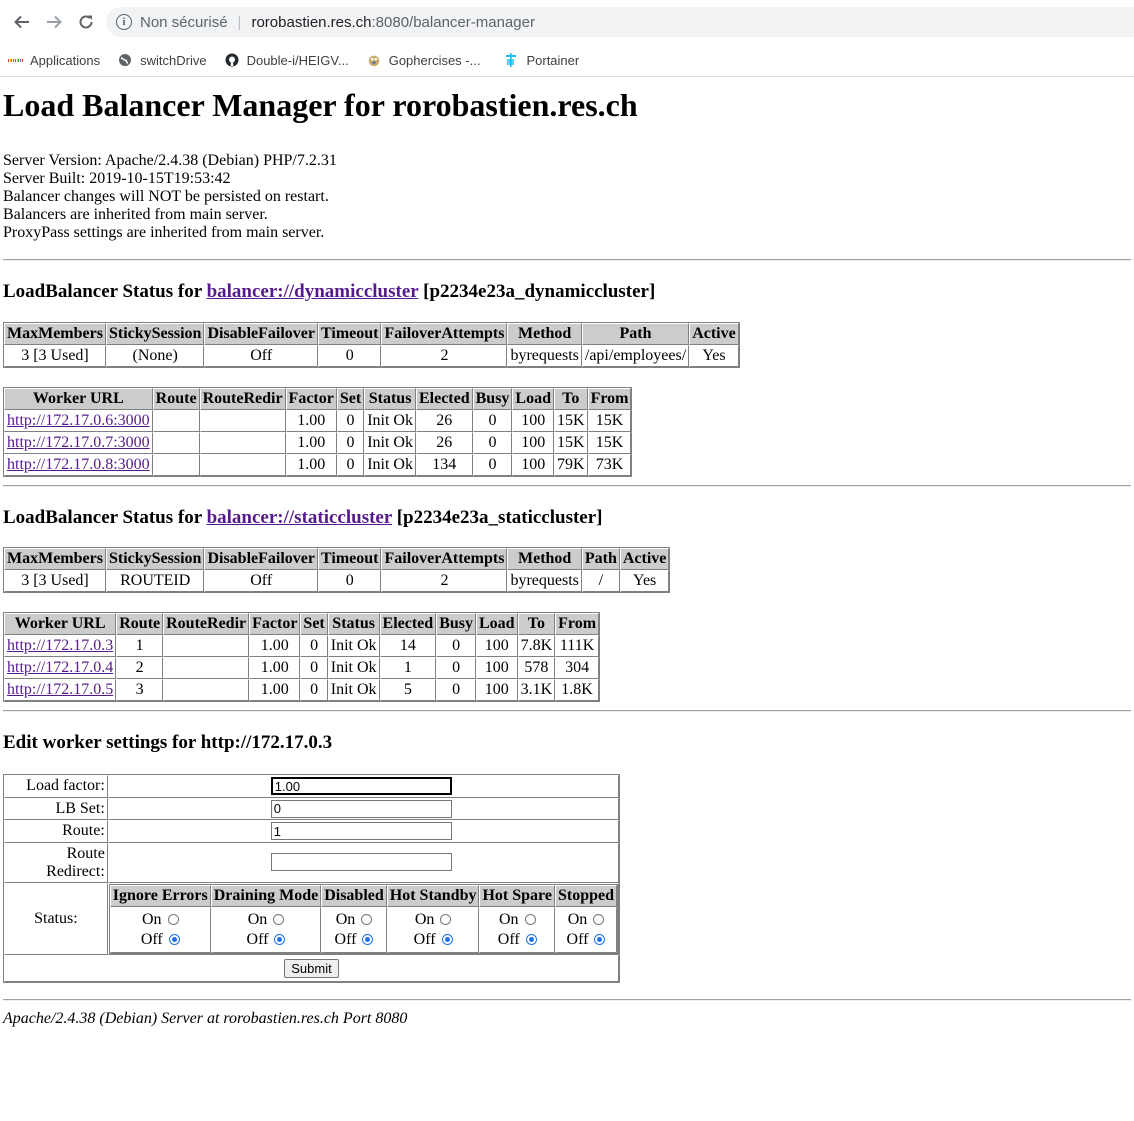 The width and height of the screenshot is (1134, 1121). What do you see at coordinates (261, 334) in the screenshot?
I see `status-header: DisableFailover` at bounding box center [261, 334].